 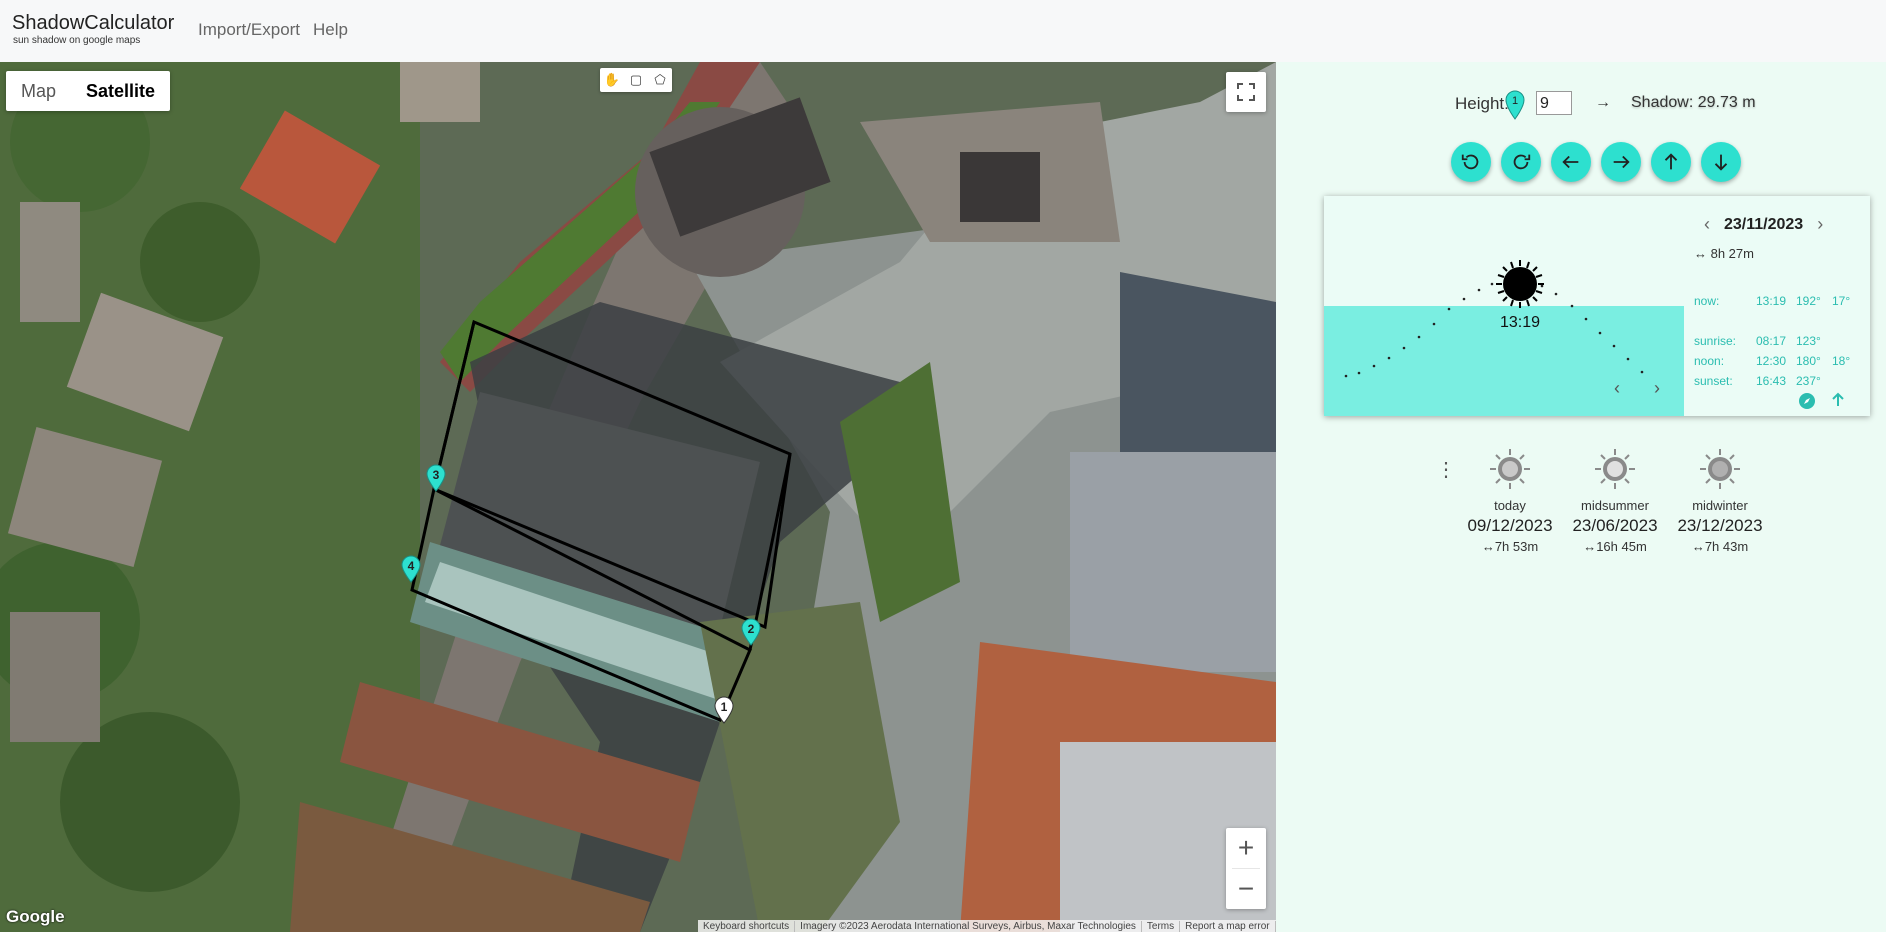 I want to click on sun-row-sunrise: sunrise: 08:17 123°, so click(x=1757, y=341).